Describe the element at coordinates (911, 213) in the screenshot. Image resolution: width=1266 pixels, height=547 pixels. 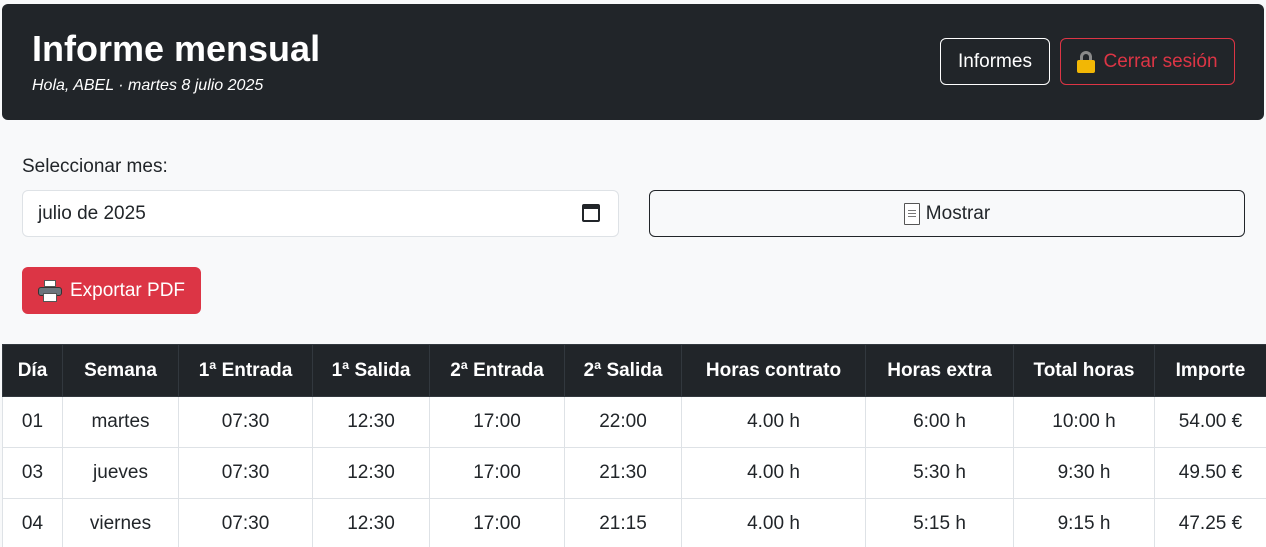
I see `document-icon` at that location.